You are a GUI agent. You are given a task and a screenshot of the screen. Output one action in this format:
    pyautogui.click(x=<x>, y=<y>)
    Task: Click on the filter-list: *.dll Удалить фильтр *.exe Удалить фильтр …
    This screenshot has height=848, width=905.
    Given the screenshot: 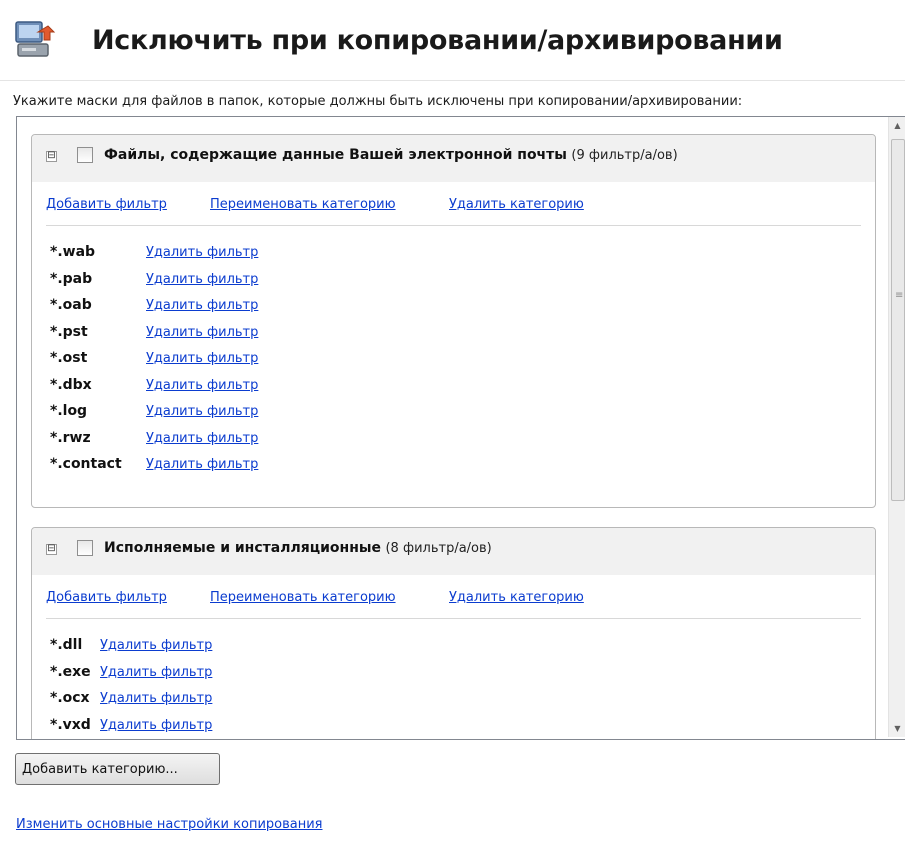 What is the action you would take?
    pyautogui.click(x=453, y=679)
    